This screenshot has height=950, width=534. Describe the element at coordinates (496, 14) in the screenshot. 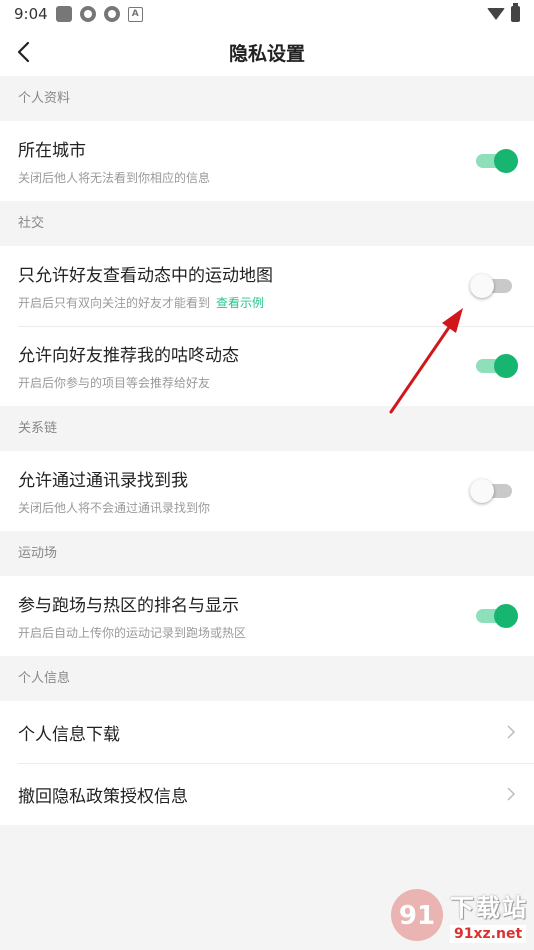

I see `wifi-icon` at that location.